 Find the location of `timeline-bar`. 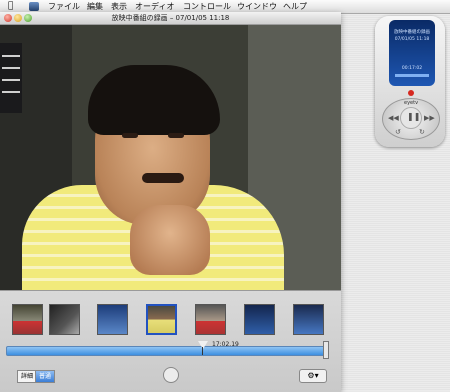

timeline-bar is located at coordinates (166, 351).